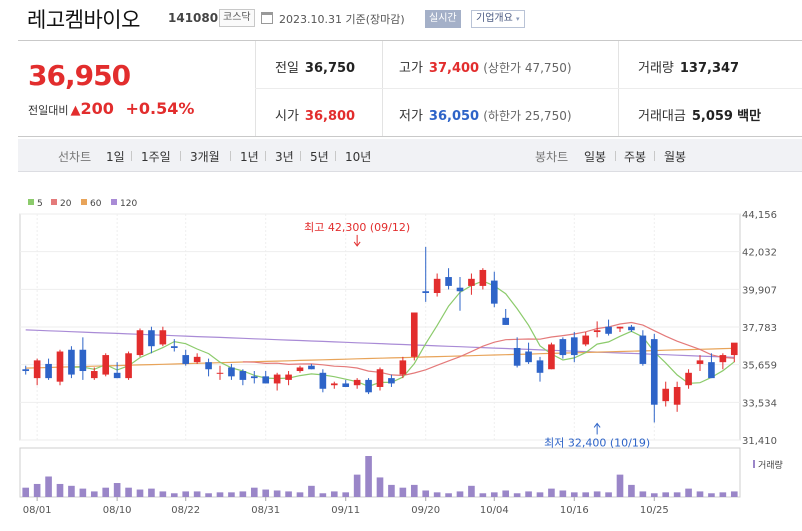  Describe the element at coordinates (83, 20) in the screenshot. I see `stock-name: 레고켐바이오` at that location.